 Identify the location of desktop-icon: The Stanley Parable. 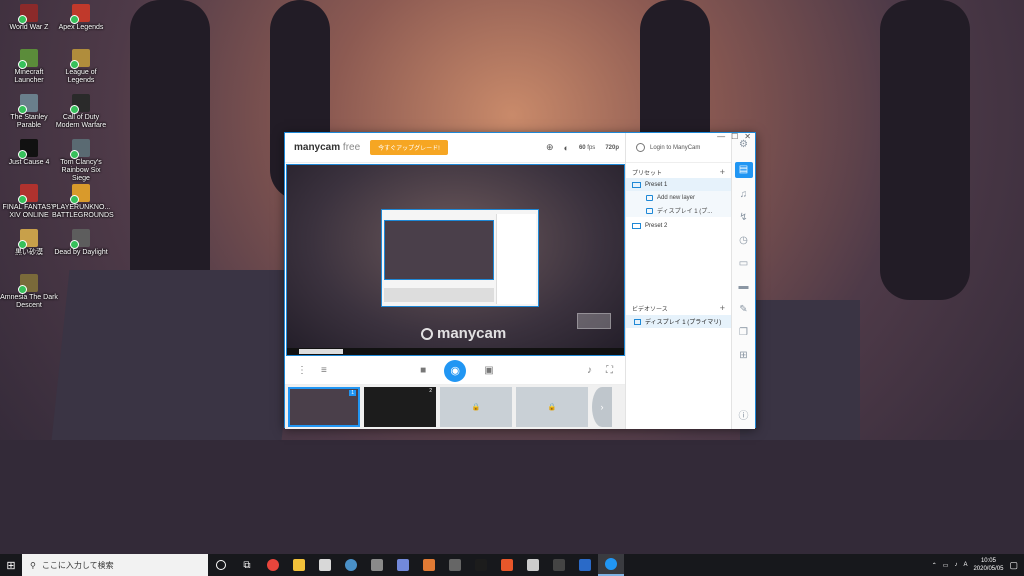
(29, 112).